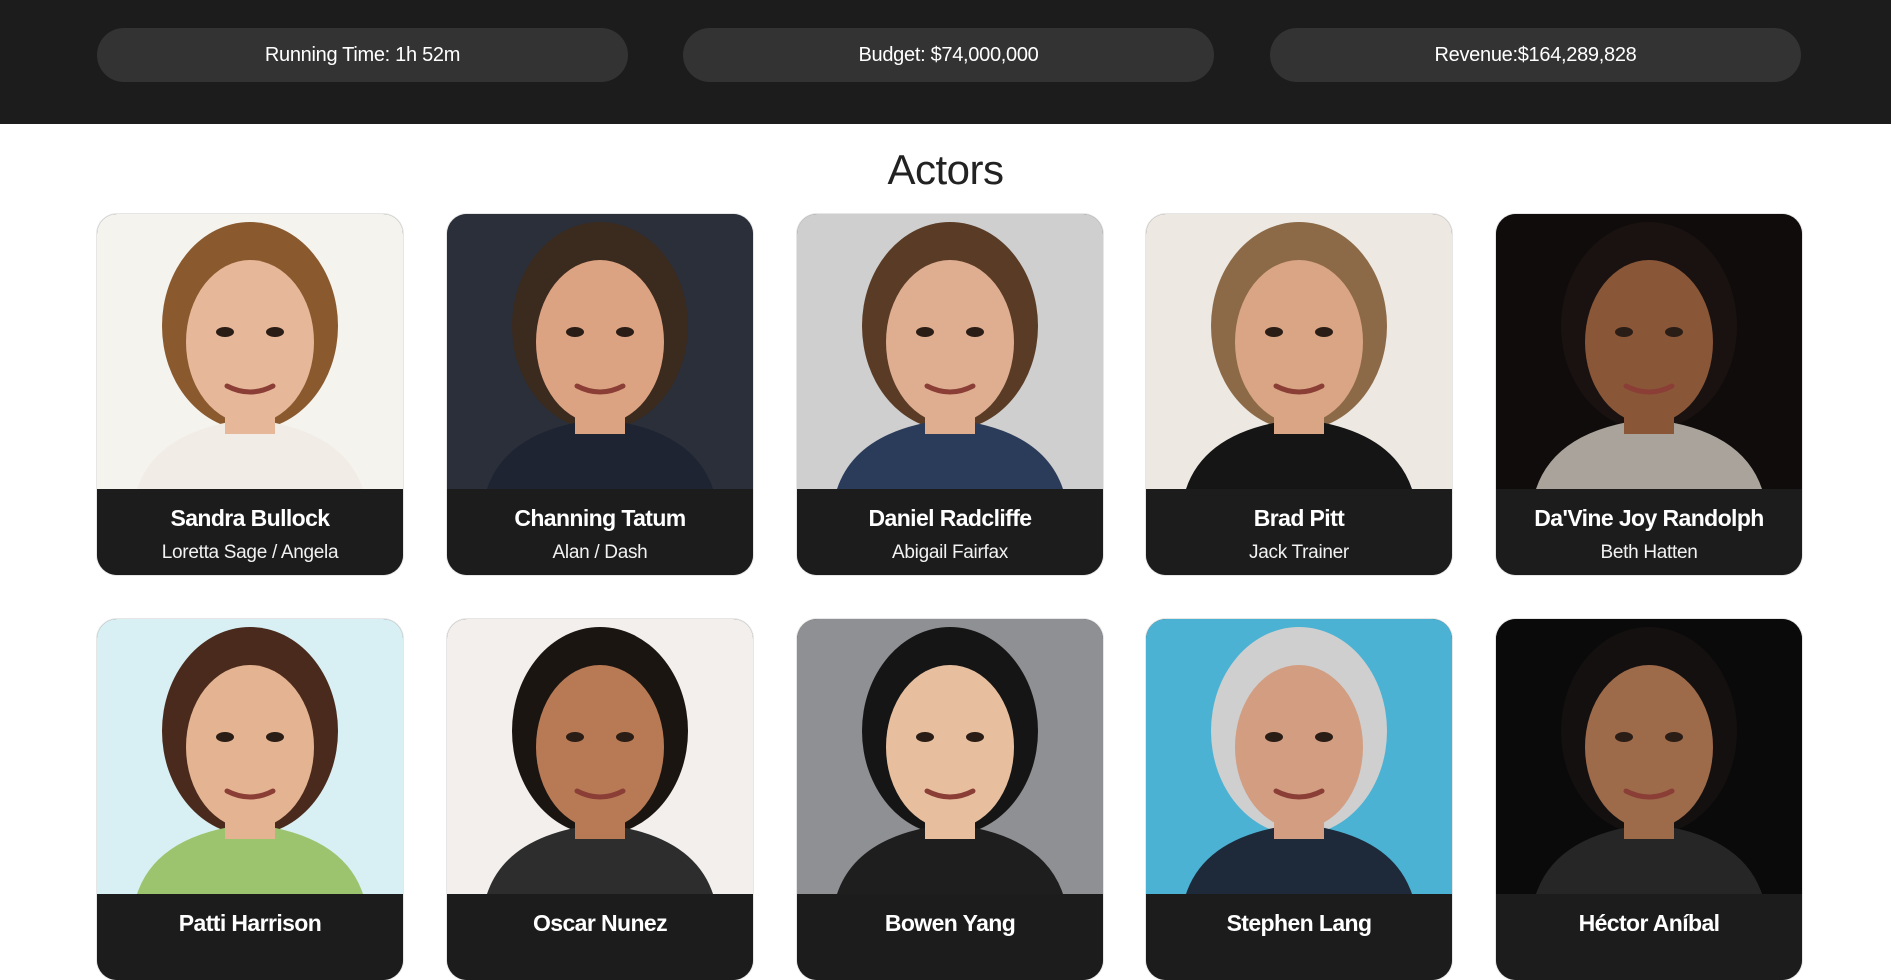 The height and width of the screenshot is (980, 1891). Describe the element at coordinates (250, 518) in the screenshot. I see `actor-name: Sandra Bullock` at that location.